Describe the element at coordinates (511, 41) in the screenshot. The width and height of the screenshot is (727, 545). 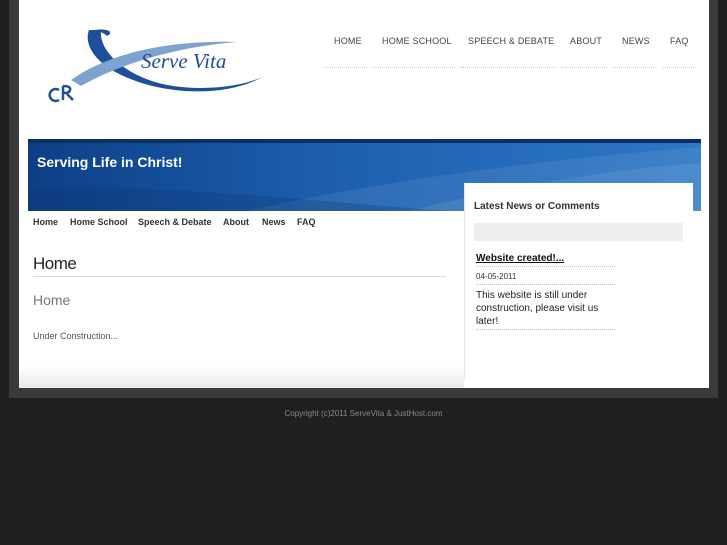
I see `topnav-speech-debate: SPEECH & DEBATE` at that location.